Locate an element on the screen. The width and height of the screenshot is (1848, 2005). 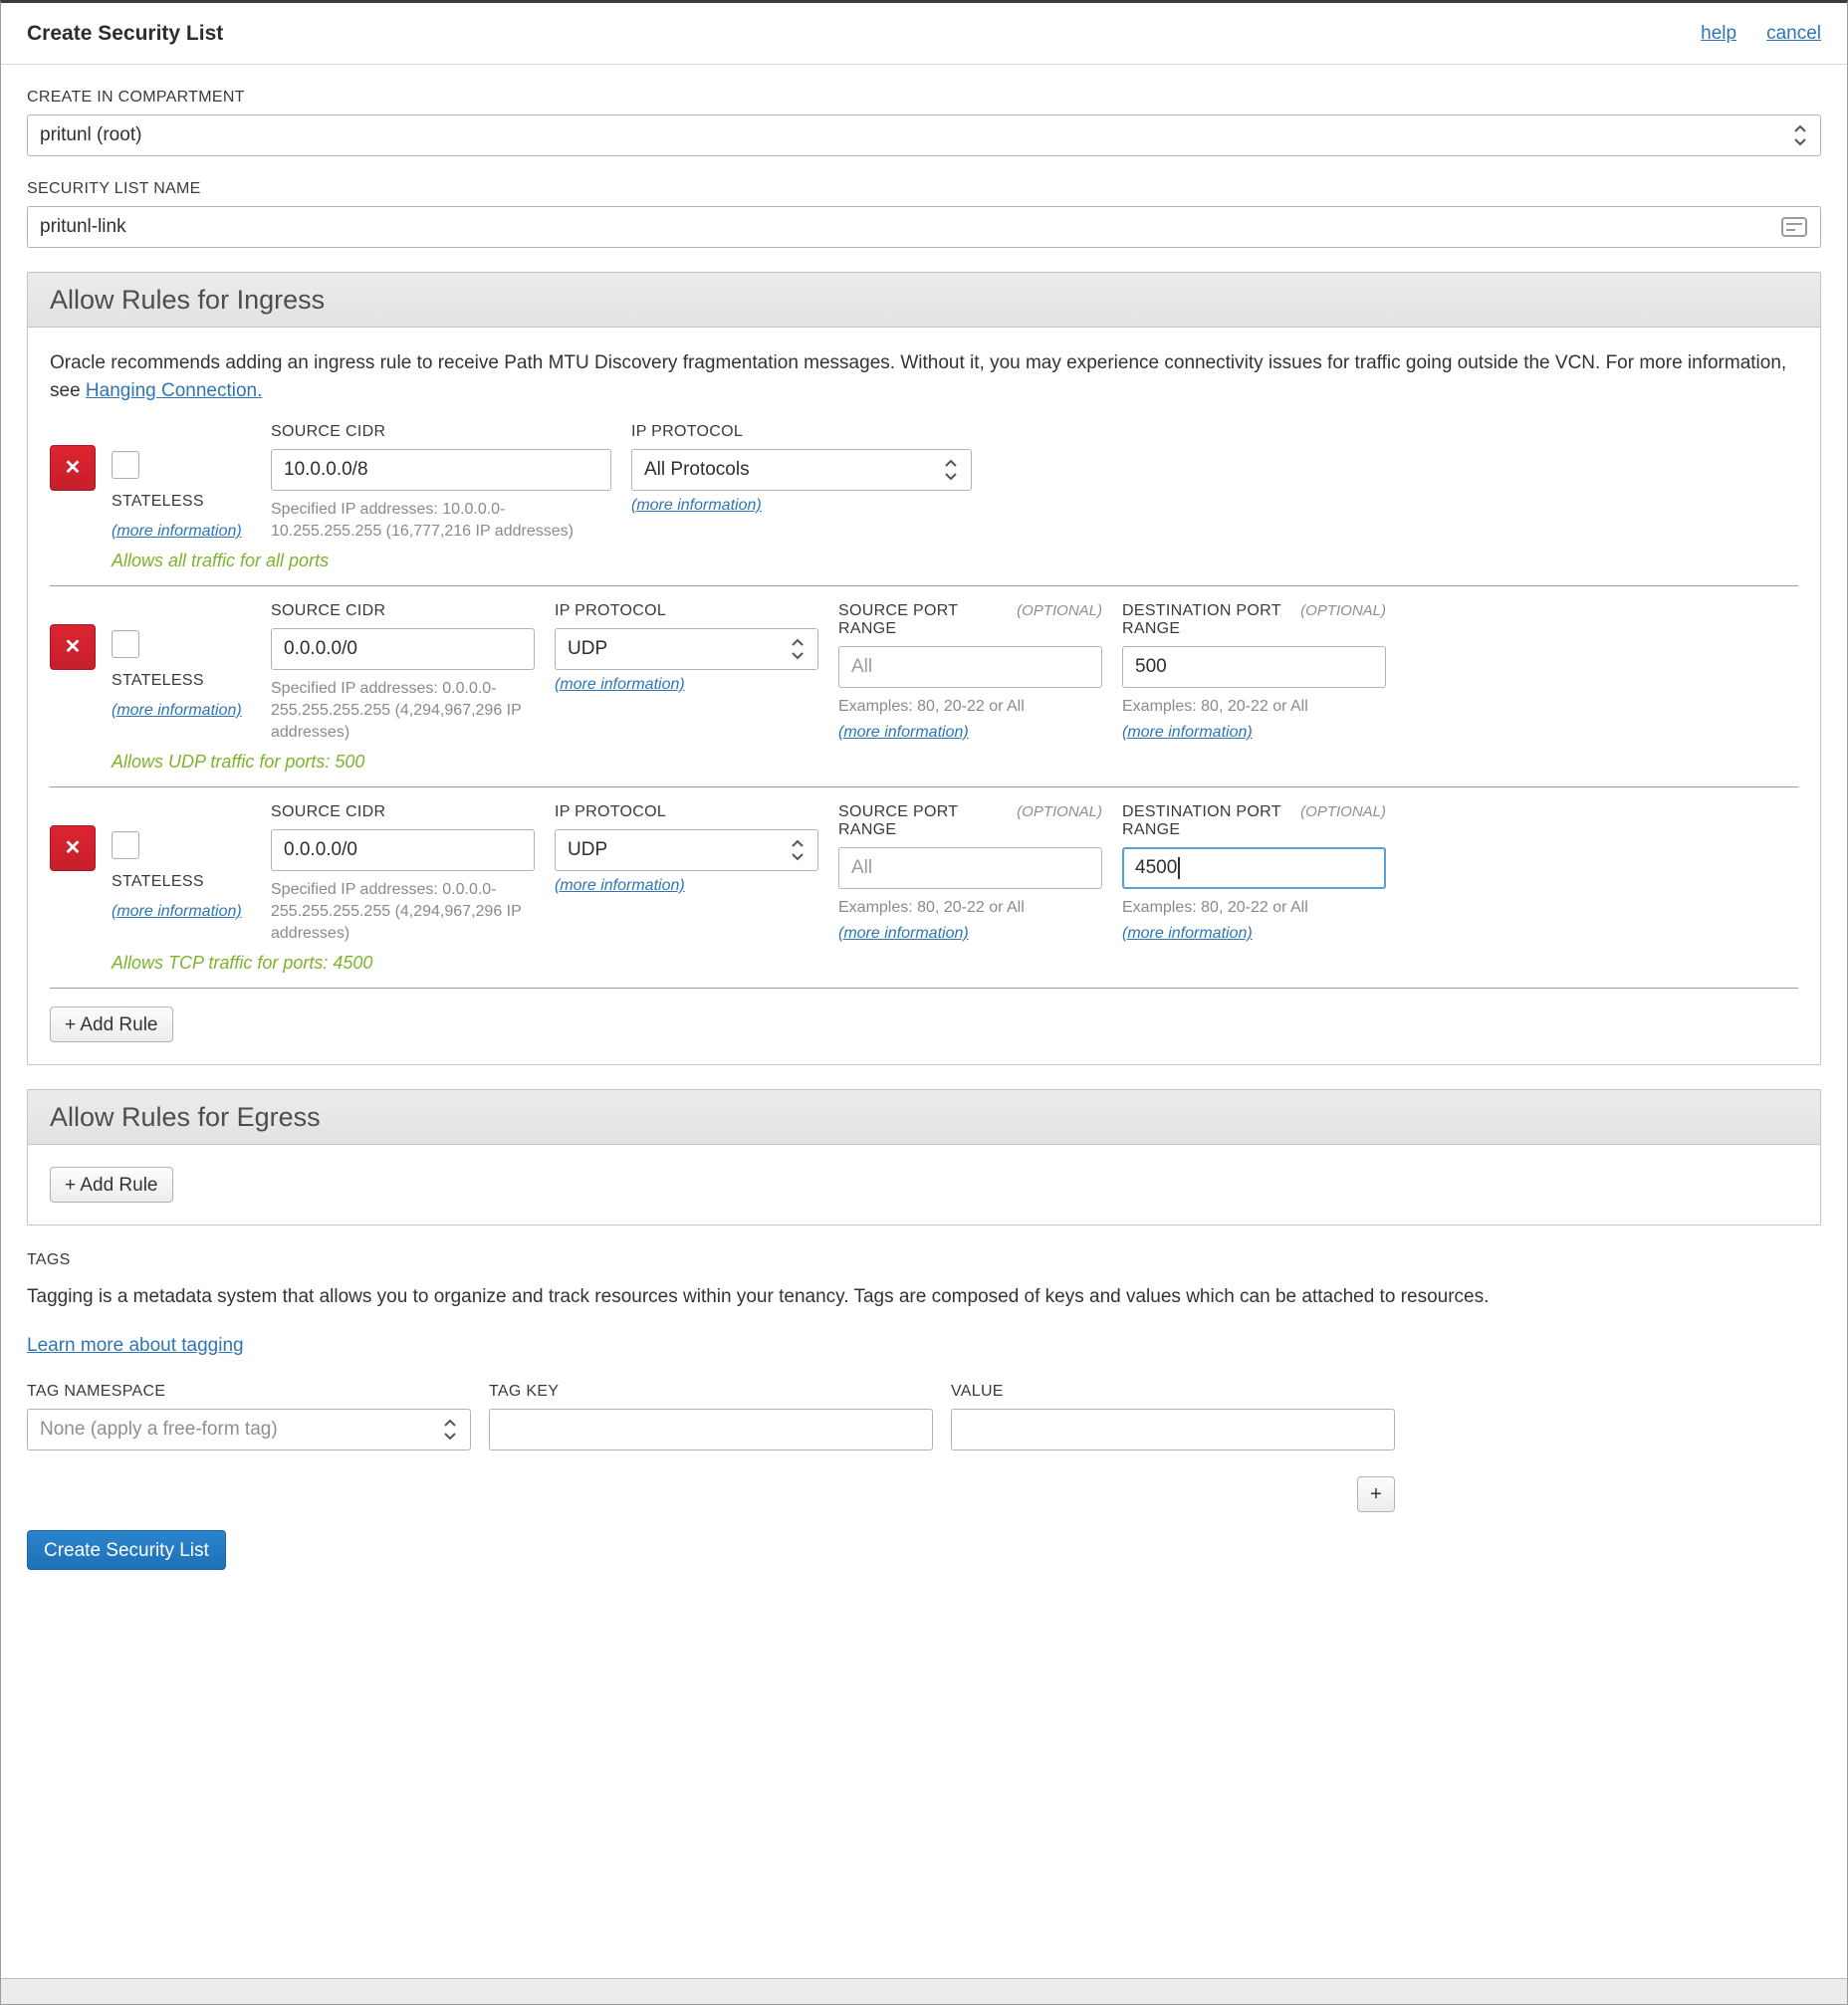
ip-protocol-select: All Protocols is located at coordinates (801, 470).